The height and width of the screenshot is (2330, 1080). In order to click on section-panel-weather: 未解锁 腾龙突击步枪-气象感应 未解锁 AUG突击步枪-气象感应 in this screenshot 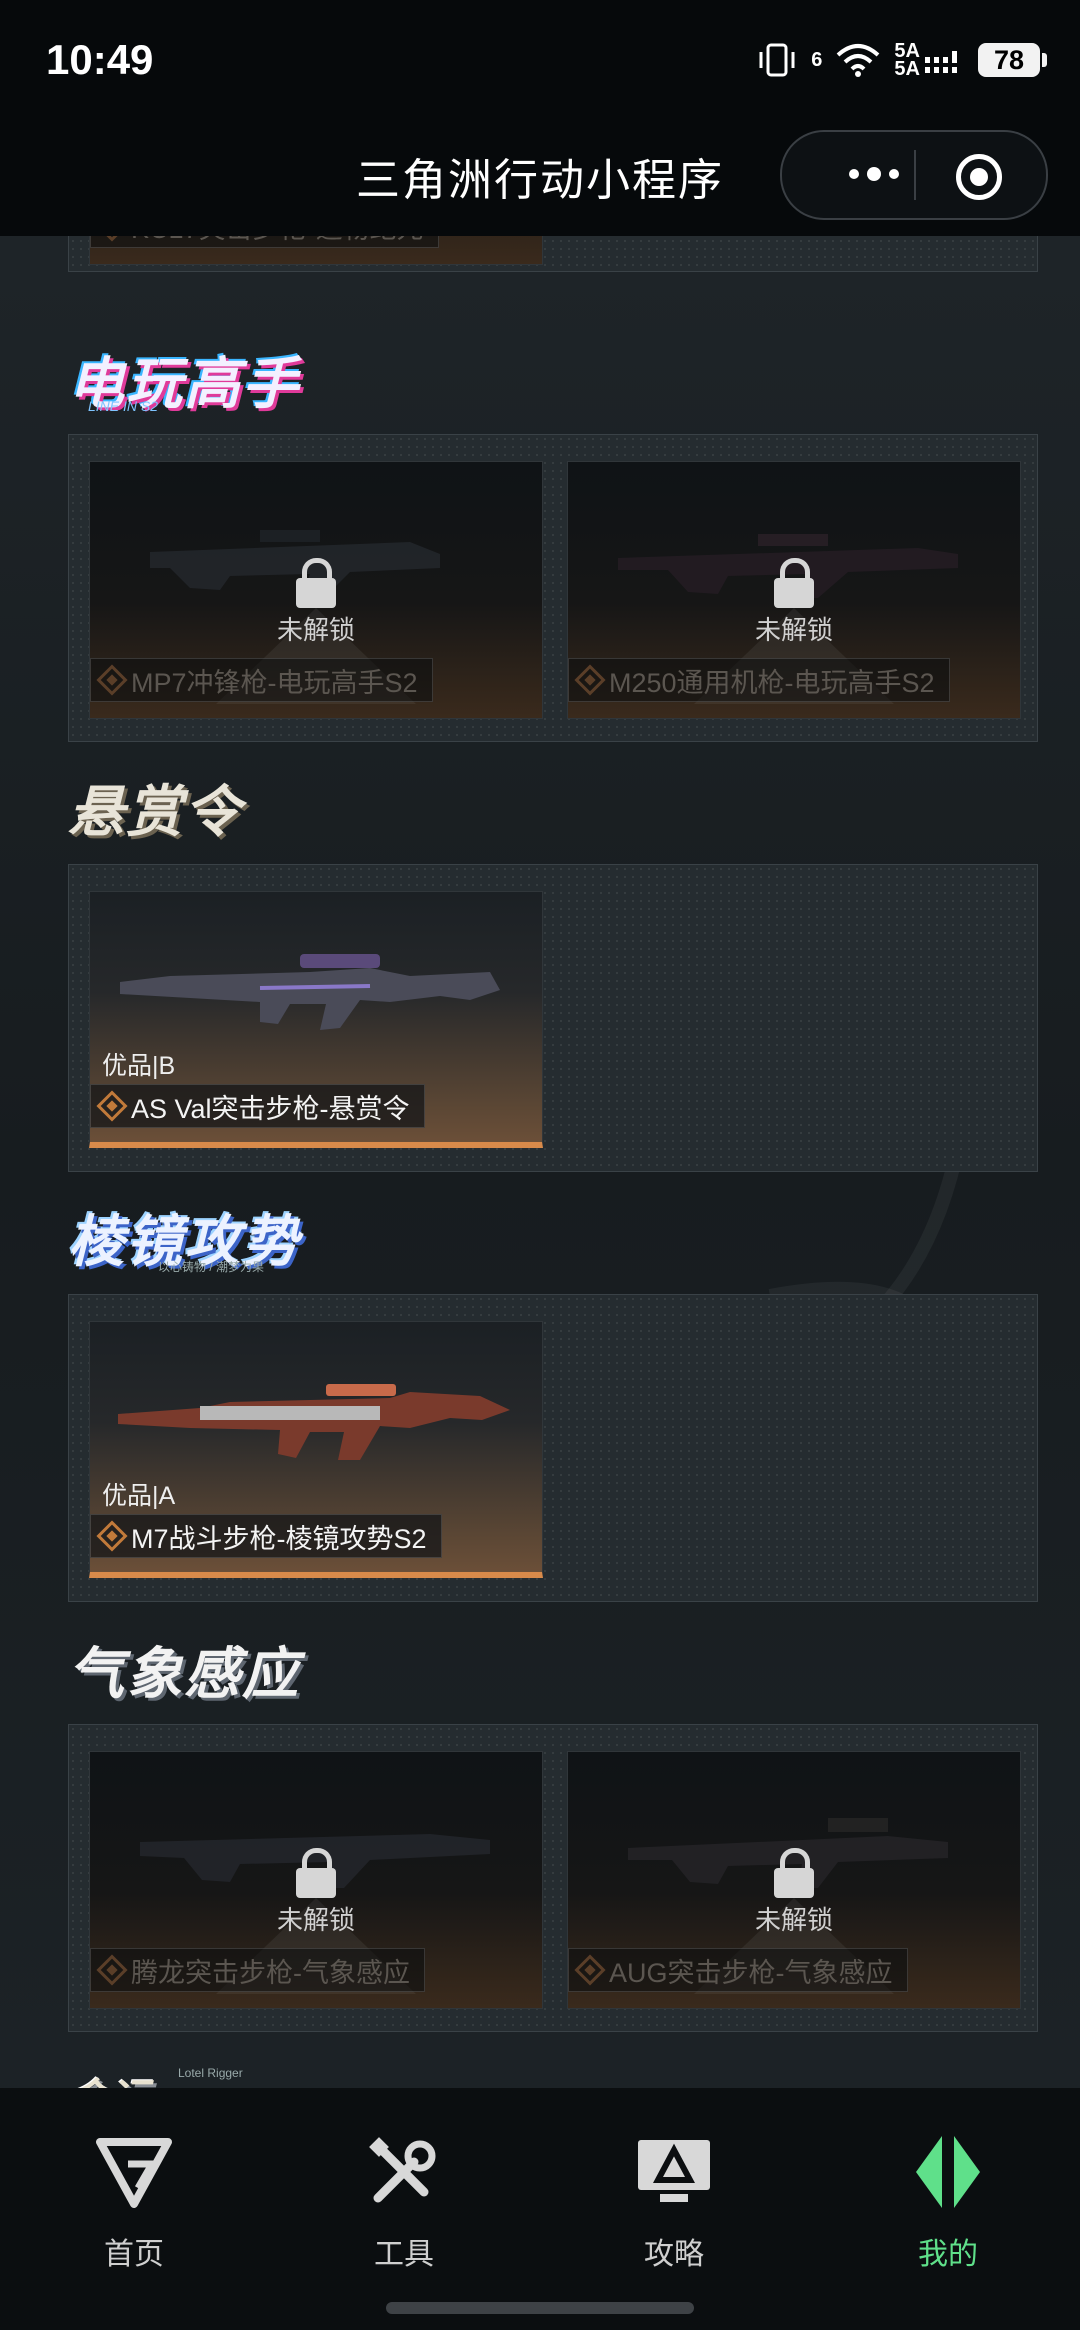, I will do `click(553, 1878)`.